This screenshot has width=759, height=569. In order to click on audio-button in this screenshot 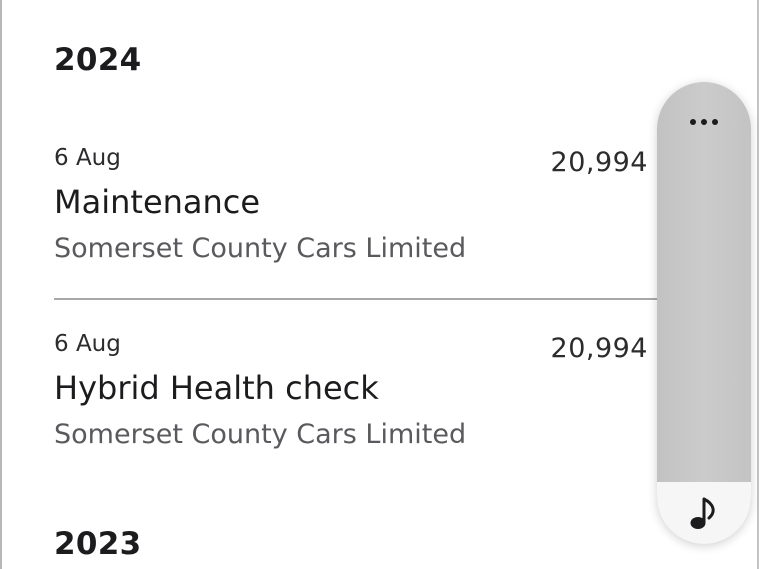, I will do `click(704, 513)`.